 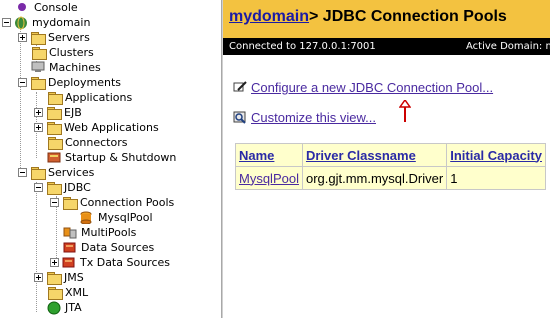 What do you see at coordinates (302, 46) in the screenshot?
I see `connection-status: Connected to 127.0.0.1:7001` at bounding box center [302, 46].